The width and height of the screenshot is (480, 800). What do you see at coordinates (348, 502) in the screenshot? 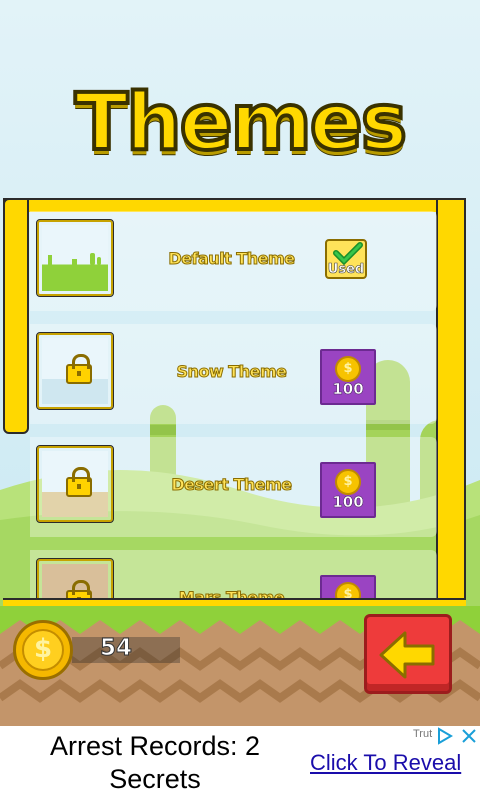
I see `price-label-desert: 100` at bounding box center [348, 502].